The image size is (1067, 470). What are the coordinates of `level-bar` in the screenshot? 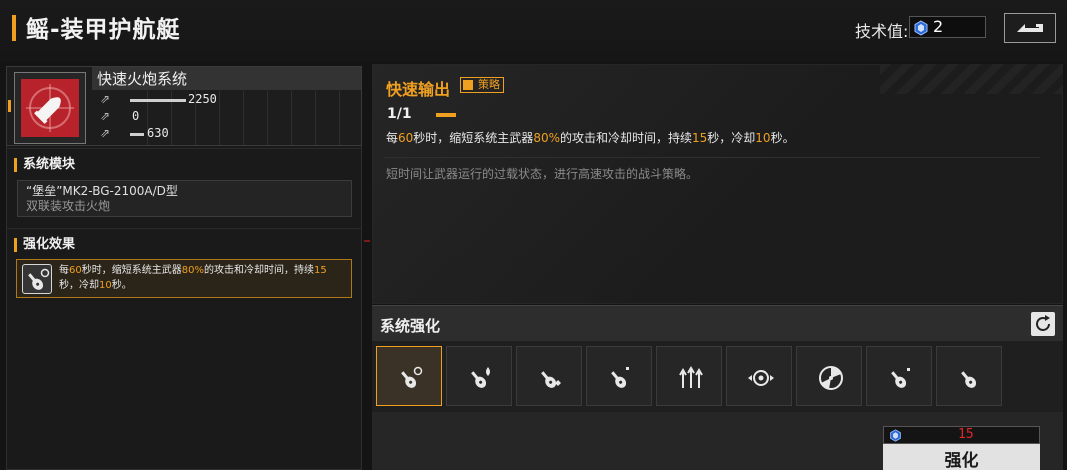 It's located at (446, 115).